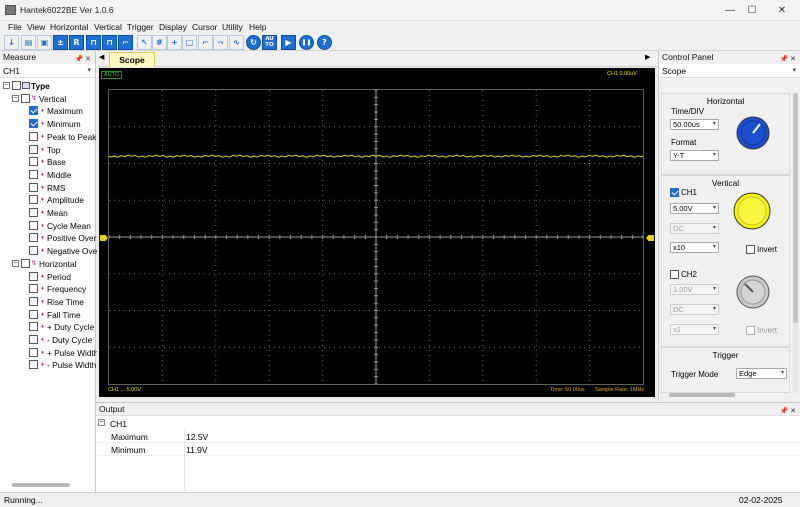 The width and height of the screenshot is (800, 507). Describe the element at coordinates (28, 42) in the screenshot. I see `print-icon: ▤` at that location.